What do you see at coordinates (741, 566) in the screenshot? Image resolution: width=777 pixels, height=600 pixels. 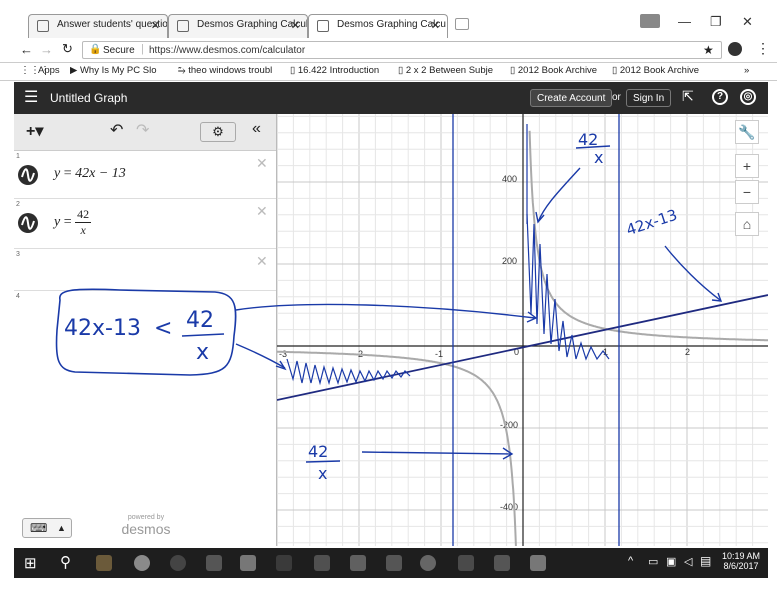 I see `clock-date: 8/6/2017` at bounding box center [741, 566].